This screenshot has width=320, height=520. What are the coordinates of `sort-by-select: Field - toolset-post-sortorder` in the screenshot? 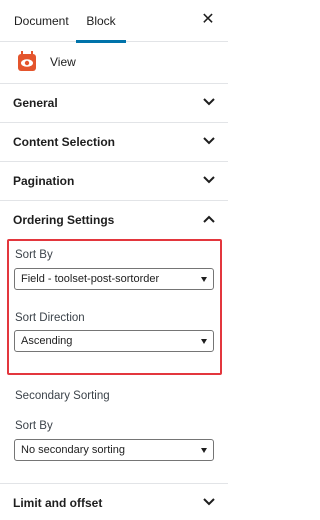 It's located at (114, 279).